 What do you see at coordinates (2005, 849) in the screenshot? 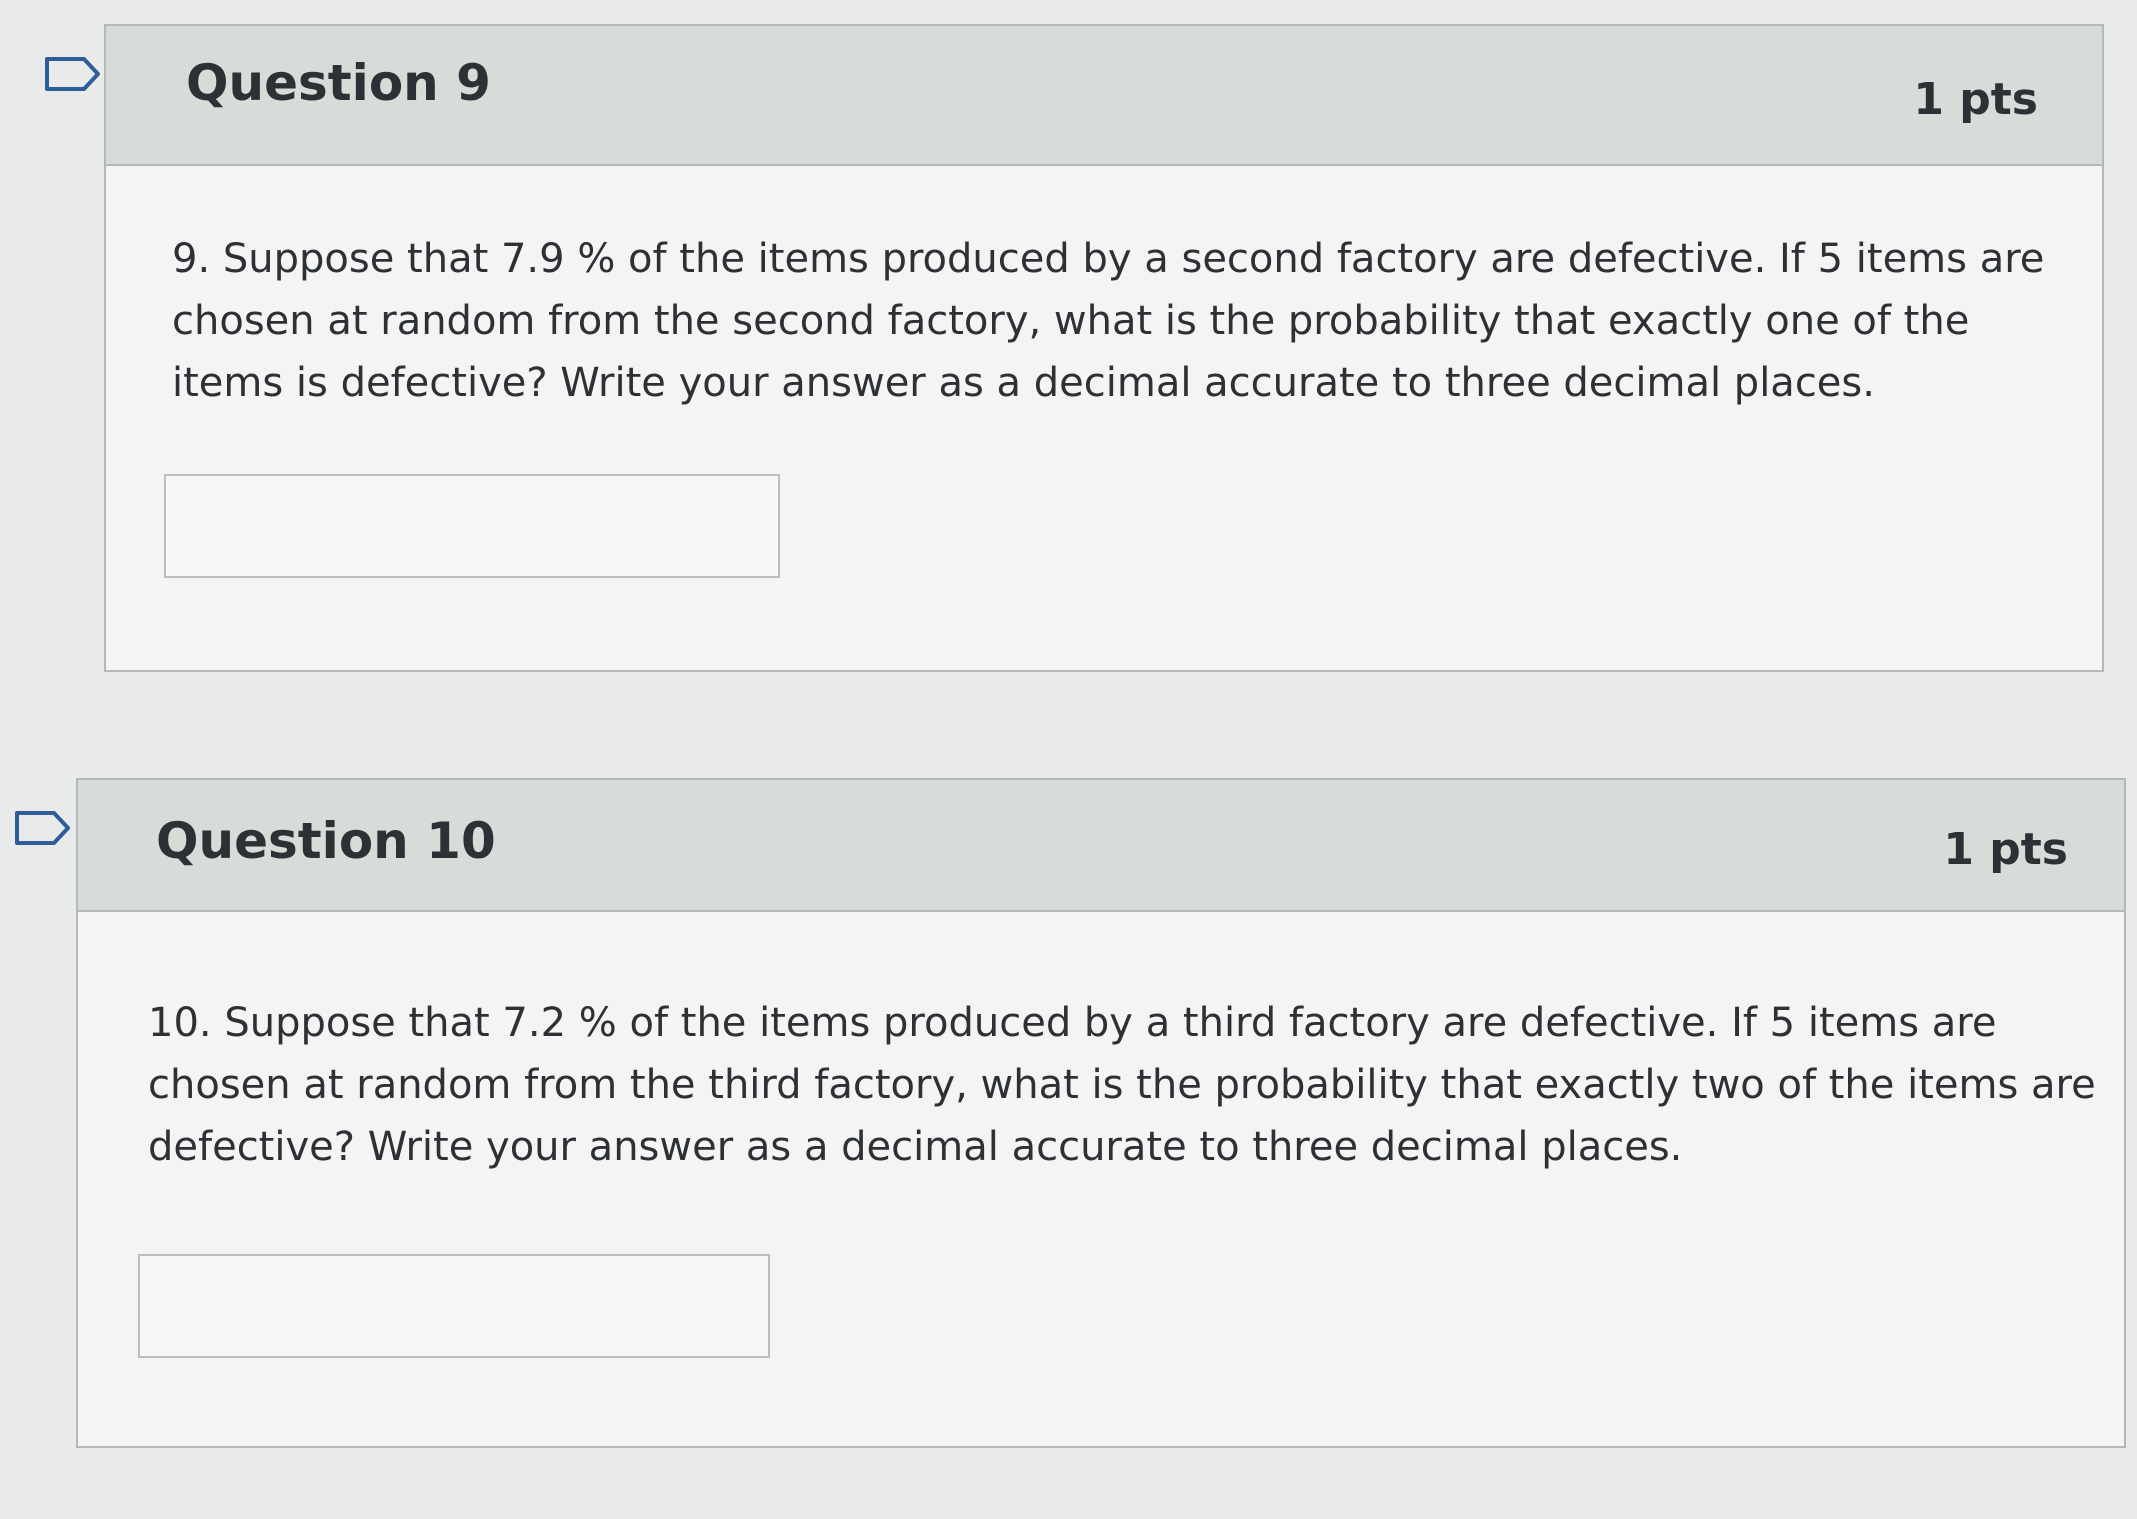
I see `question-10-points: 1 pts` at bounding box center [2005, 849].